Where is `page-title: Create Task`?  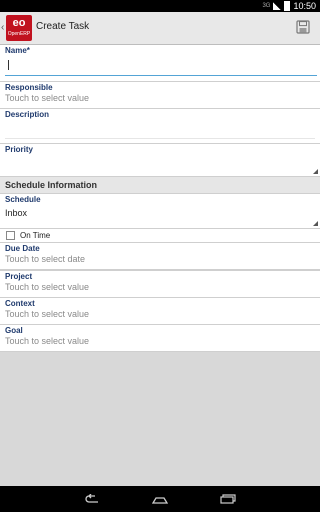
page-title: Create Task is located at coordinates (63, 26).